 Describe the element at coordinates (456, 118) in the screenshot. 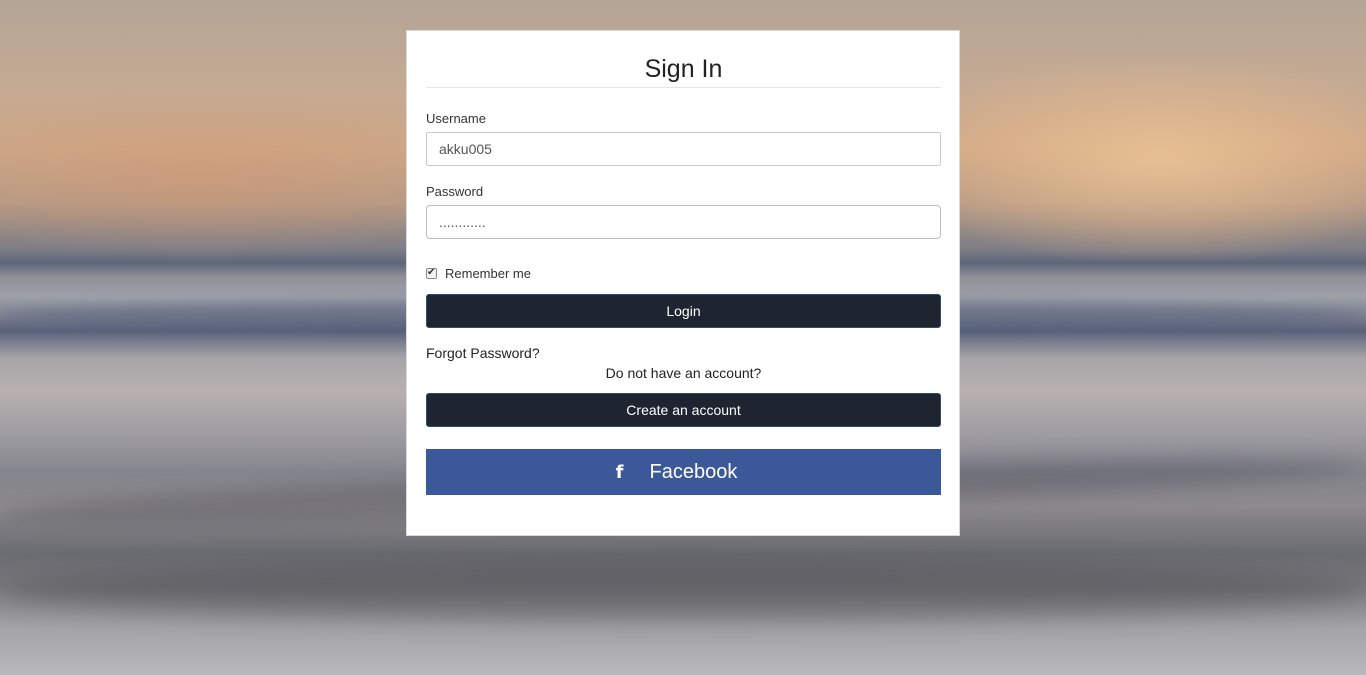

I see `username-label: Username` at that location.